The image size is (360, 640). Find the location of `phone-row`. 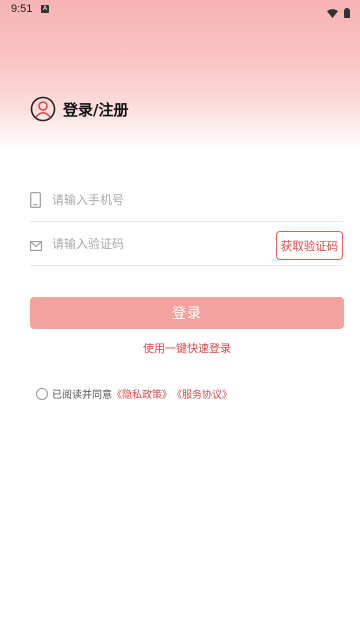

phone-row is located at coordinates (186, 200).